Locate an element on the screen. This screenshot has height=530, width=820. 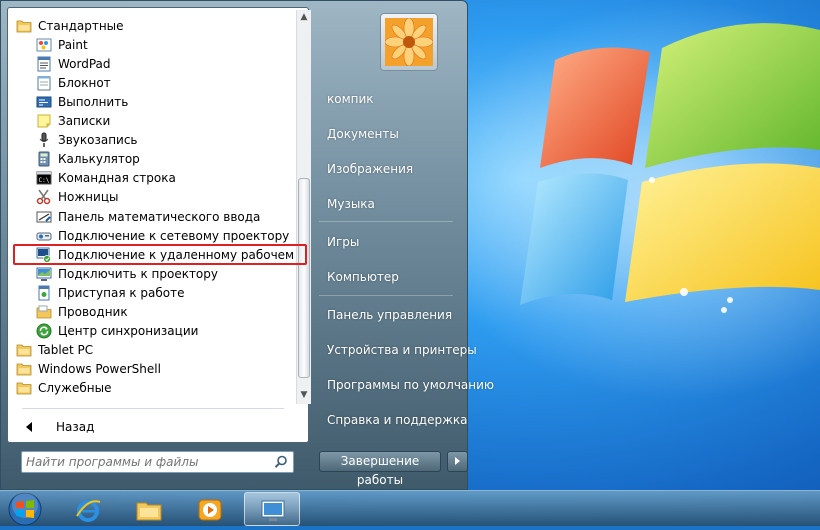
program-item: Панель математического ввода is located at coordinates (153, 217).